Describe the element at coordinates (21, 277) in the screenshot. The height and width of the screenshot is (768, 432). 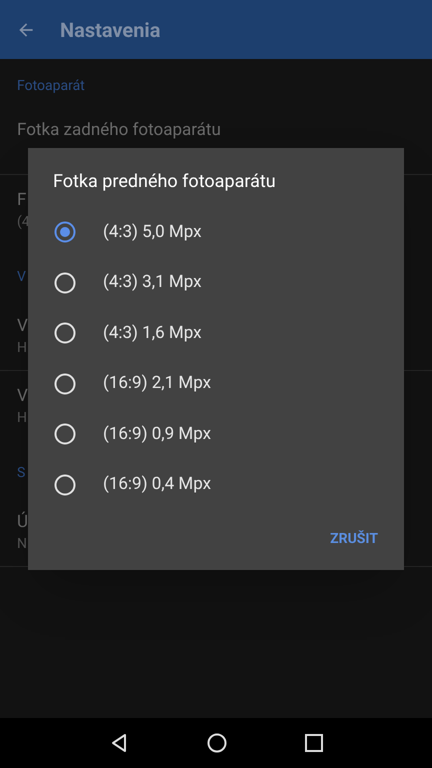
I see `section-header: V` at that location.